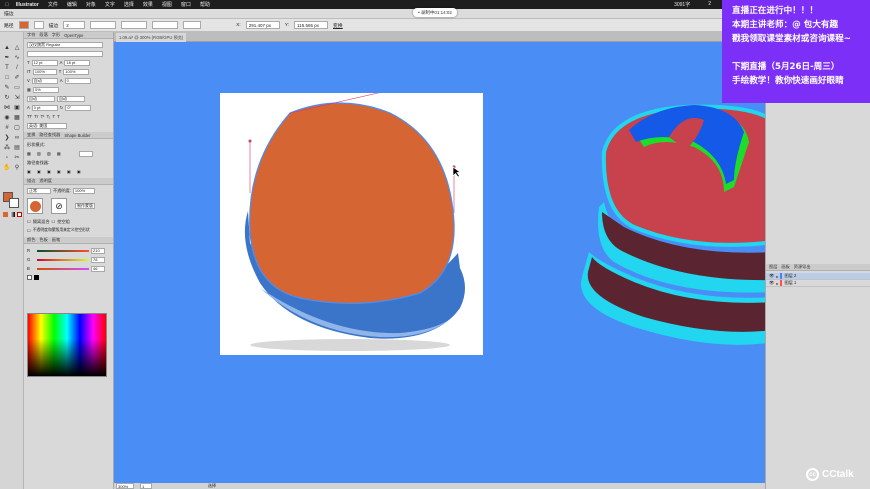  What do you see at coordinates (311, 25) in the screenshot?
I see `y-field: 115.565 px` at bounding box center [311, 25].